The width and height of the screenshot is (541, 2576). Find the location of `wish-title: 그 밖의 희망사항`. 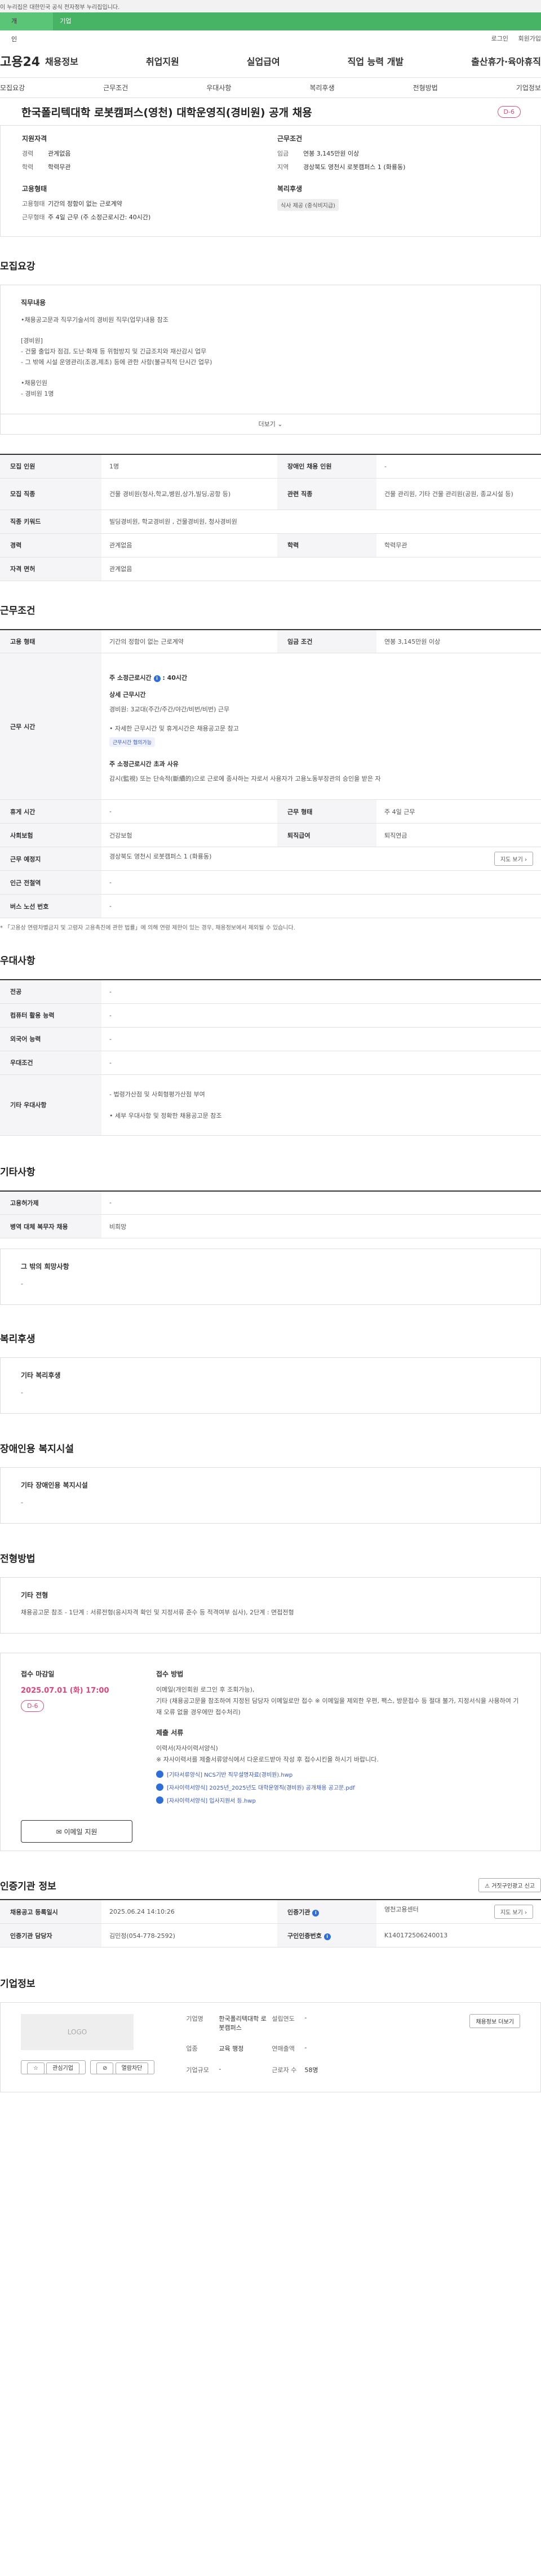

wish-title: 그 밖의 희망사항 is located at coordinates (45, 1267).